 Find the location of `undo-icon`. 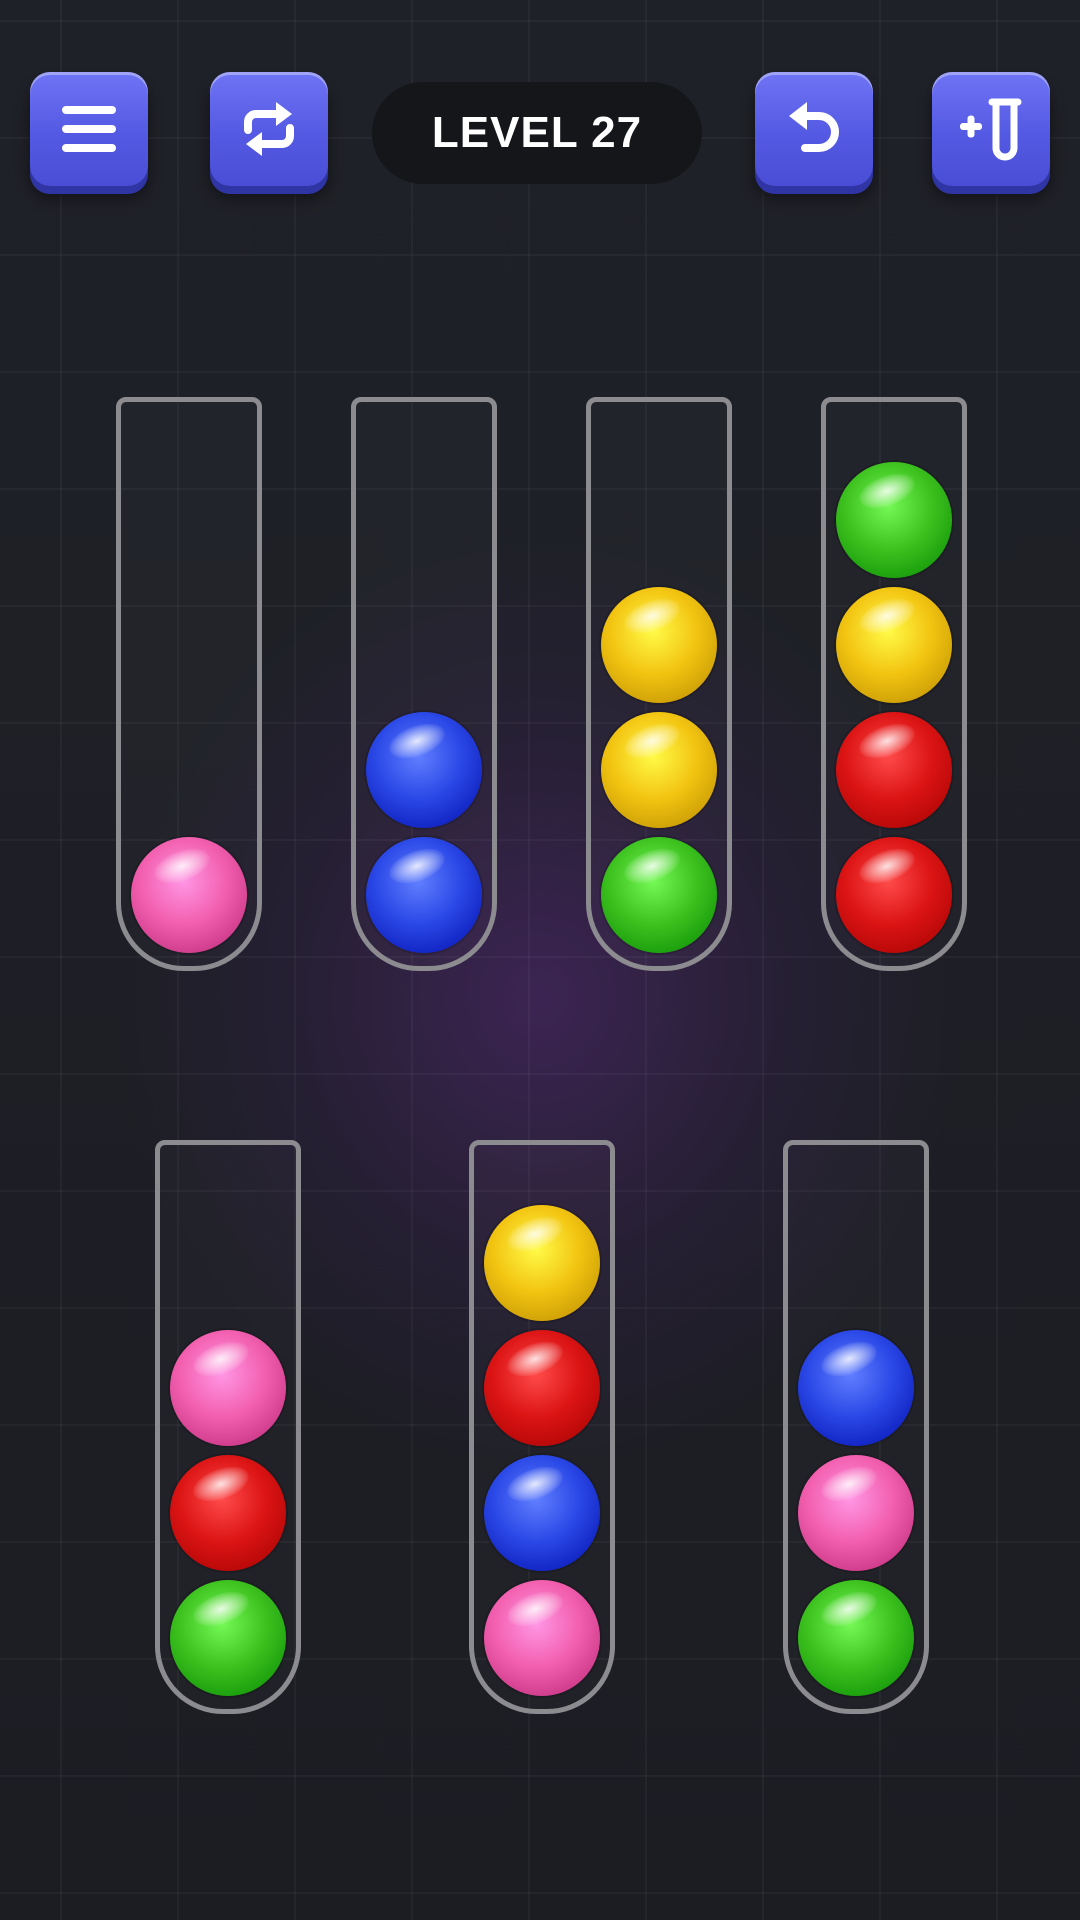

undo-icon is located at coordinates (814, 127).